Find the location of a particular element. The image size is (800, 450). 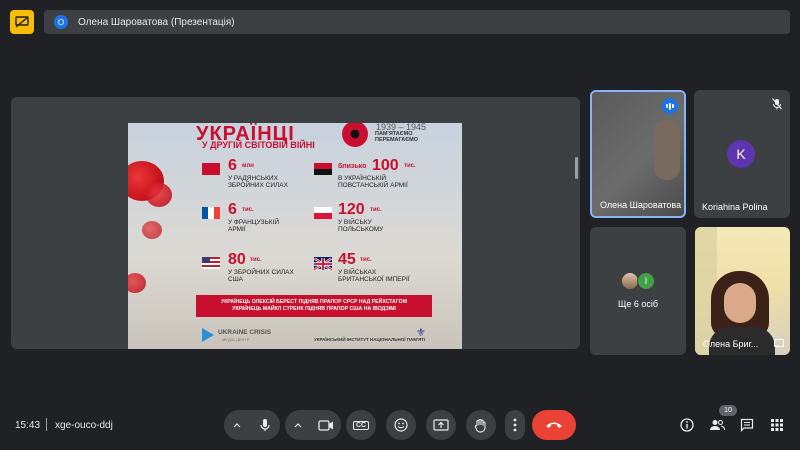

clock: 15:43 is located at coordinates (28, 425).